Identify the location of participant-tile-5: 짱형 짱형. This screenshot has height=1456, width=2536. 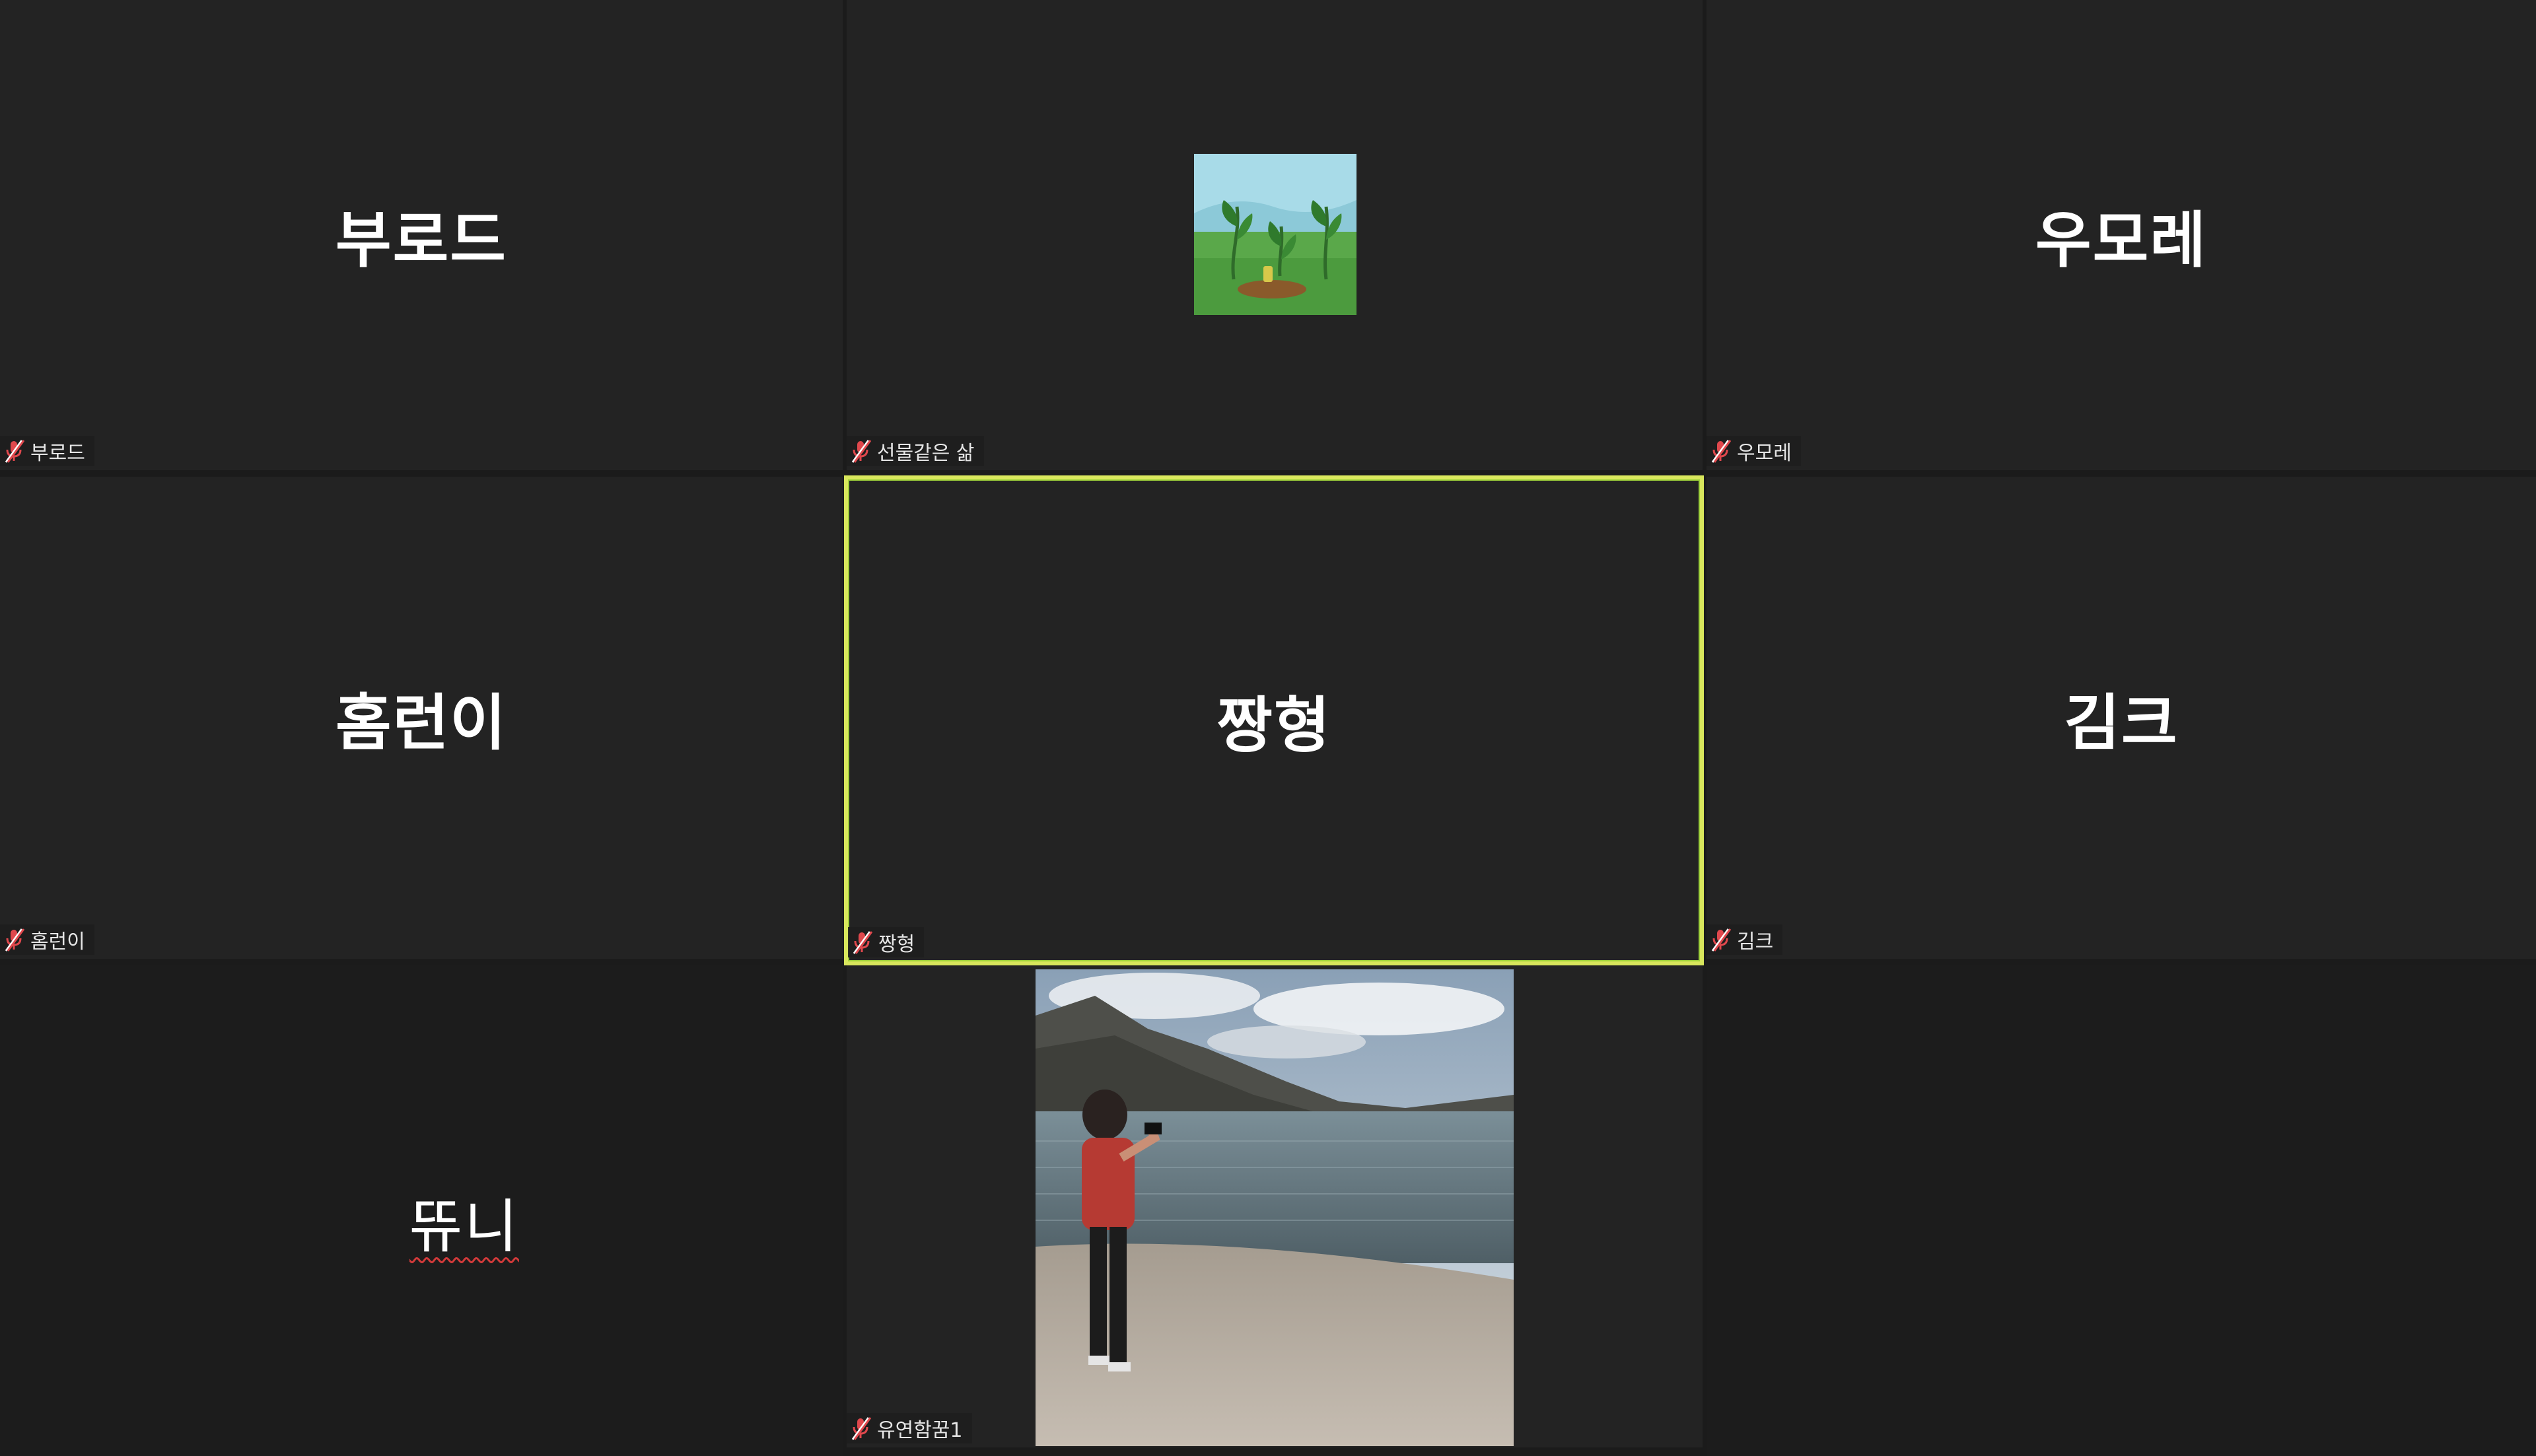
(1274, 720).